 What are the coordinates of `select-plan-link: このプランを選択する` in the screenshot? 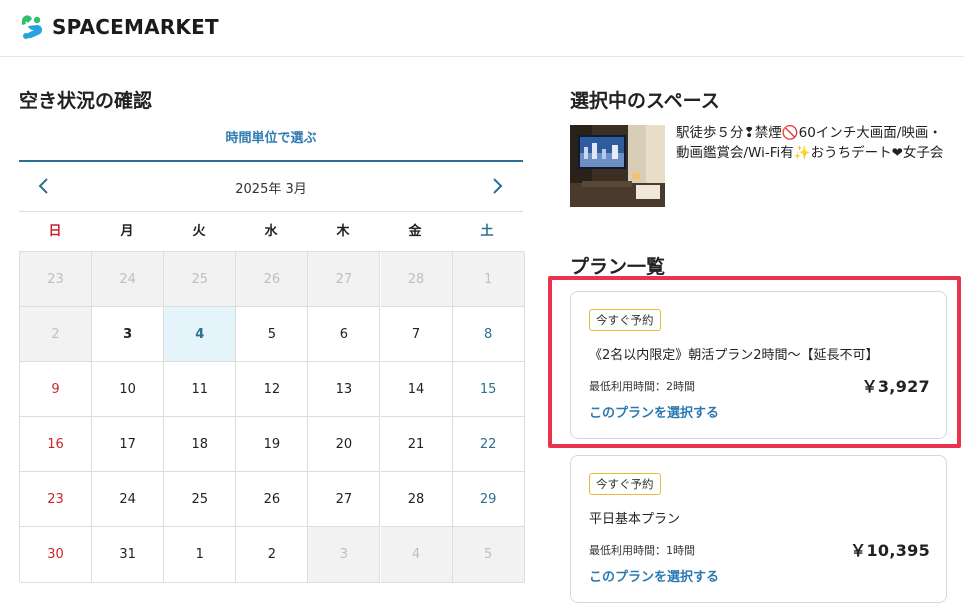 It's located at (654, 575).